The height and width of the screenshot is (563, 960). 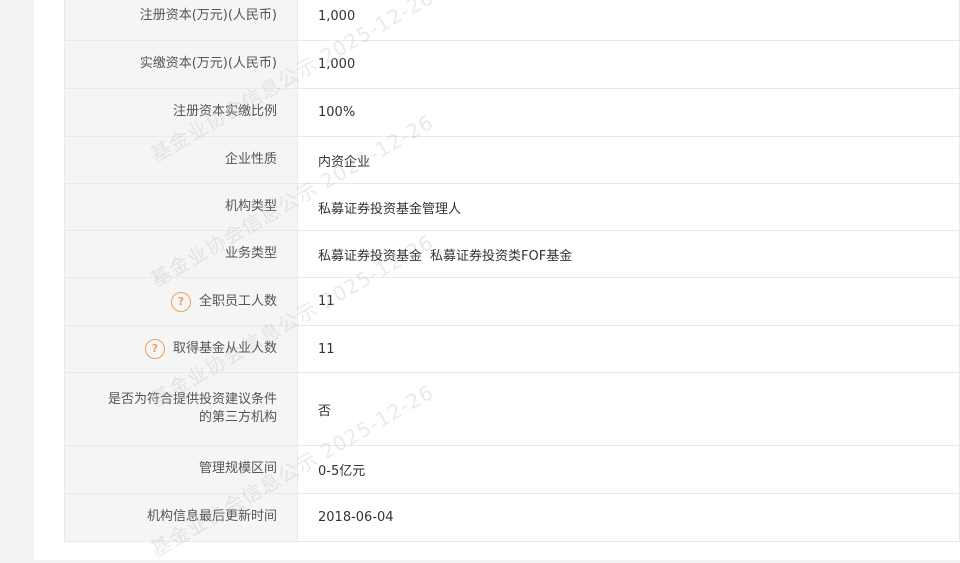 I want to click on table-row: 注册资本(万元)(人民币) 1,000, so click(x=512, y=20).